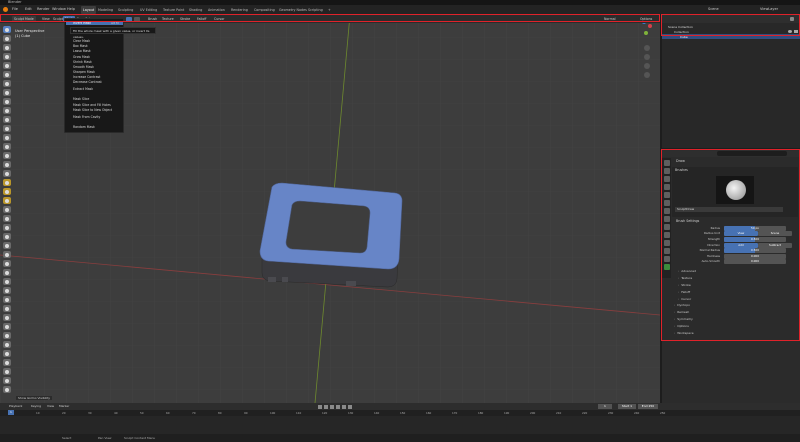  What do you see at coordinates (194, 413) in the screenshot?
I see `timeline-tick-label: 70` at bounding box center [194, 413].